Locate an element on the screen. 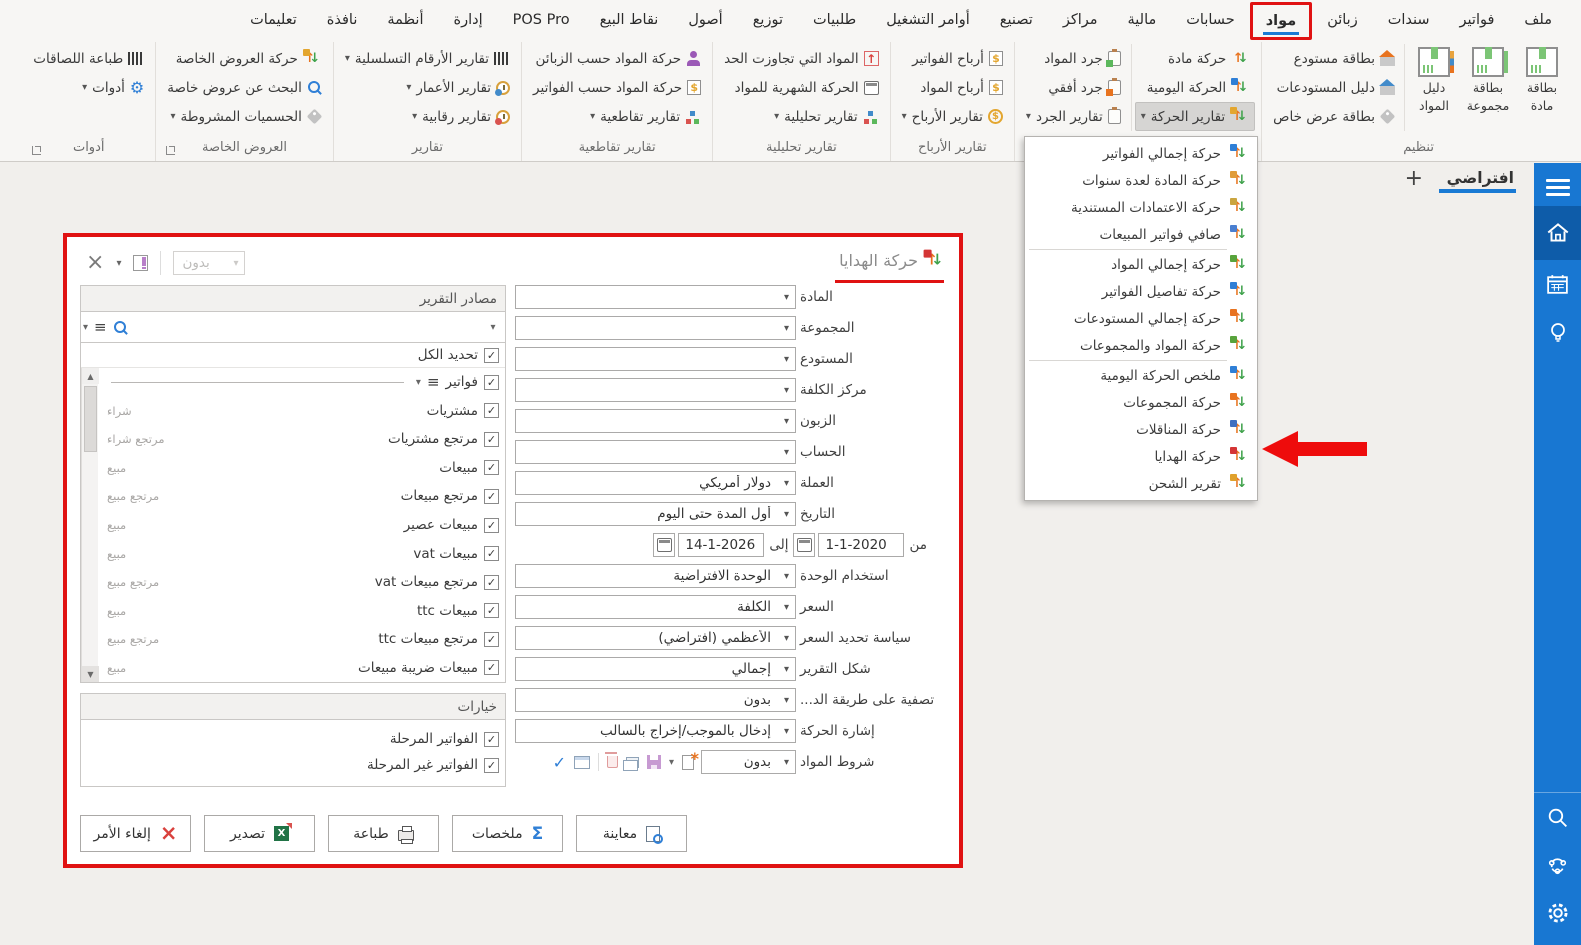 This screenshot has width=1581, height=945. hamburger-menu-icon is located at coordinates (1557, 184).